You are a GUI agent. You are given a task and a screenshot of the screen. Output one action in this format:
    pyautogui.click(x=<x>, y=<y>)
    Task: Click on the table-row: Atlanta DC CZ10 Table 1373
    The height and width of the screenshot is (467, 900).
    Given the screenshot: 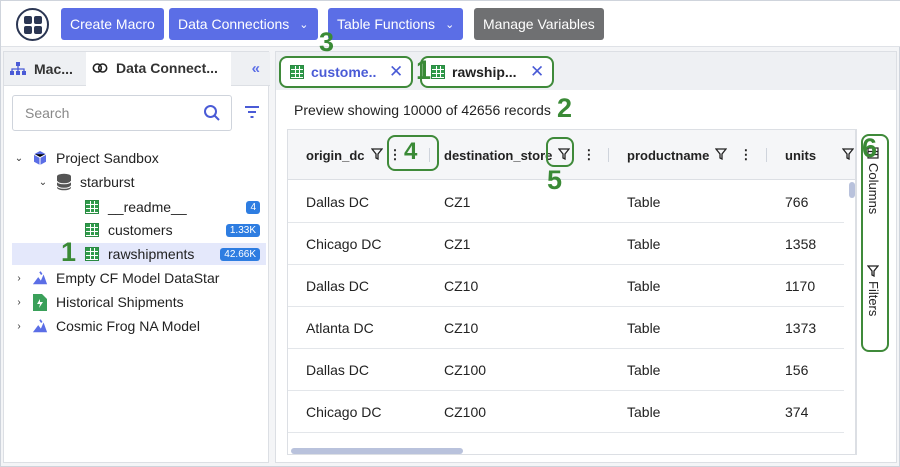 What is the action you would take?
    pyautogui.click(x=566, y=328)
    